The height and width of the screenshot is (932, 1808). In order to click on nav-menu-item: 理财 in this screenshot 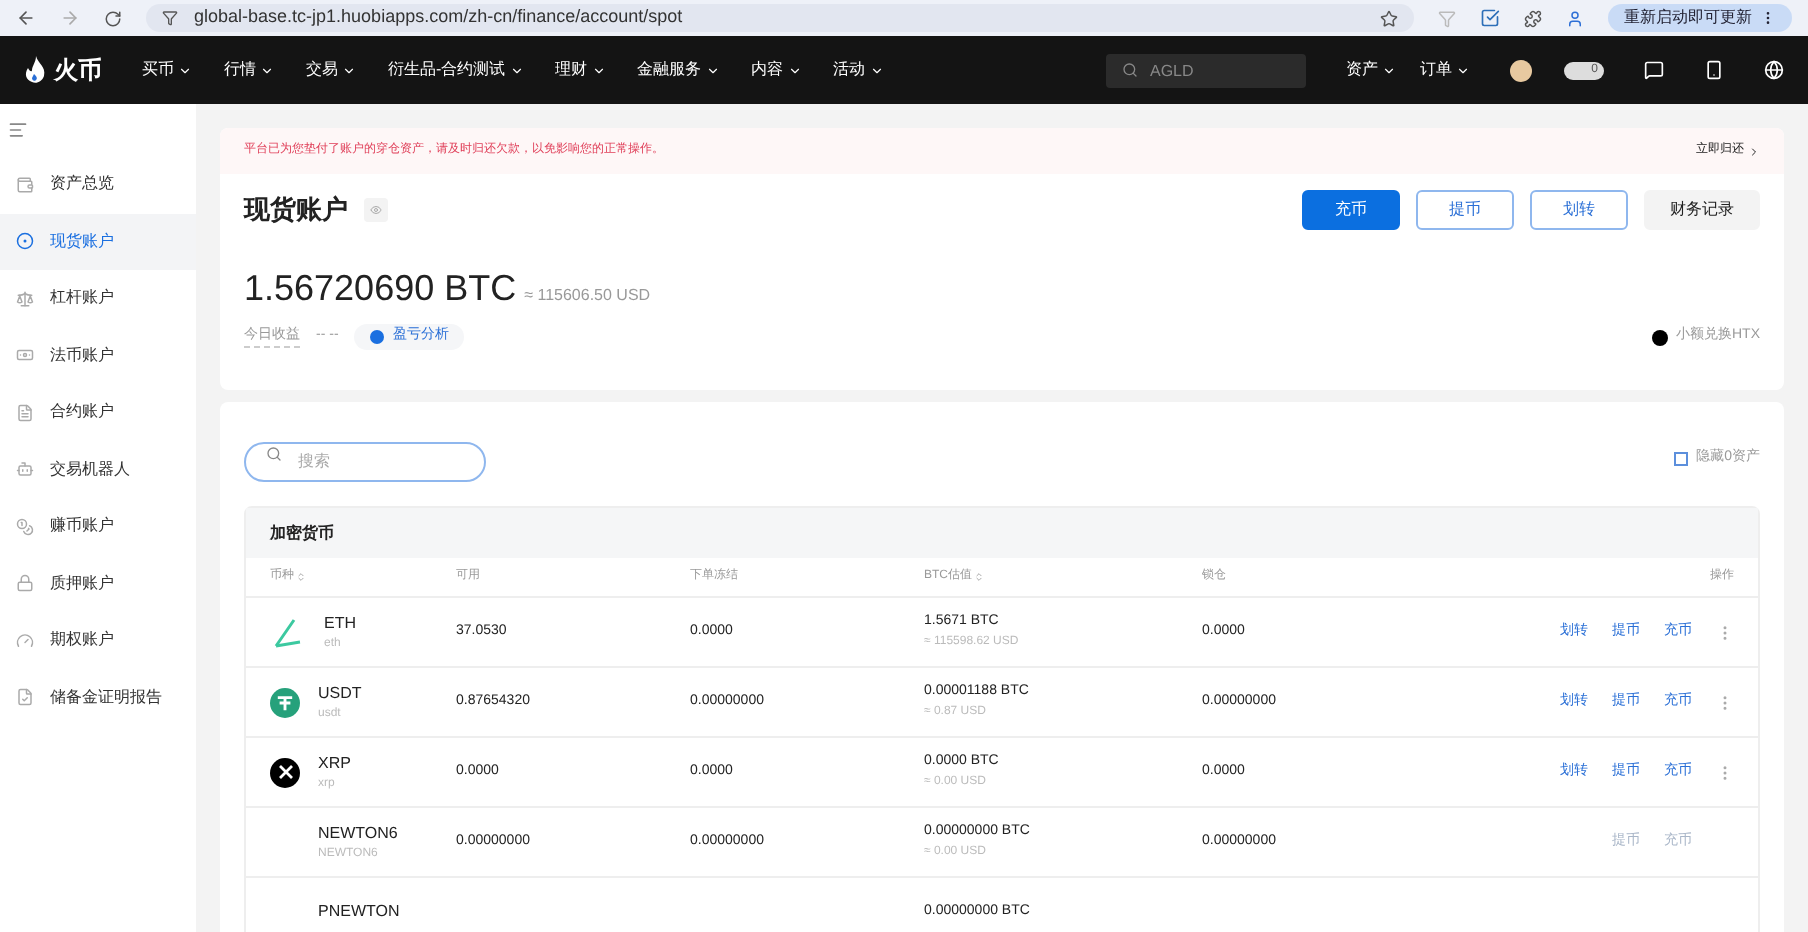, I will do `click(580, 70)`.